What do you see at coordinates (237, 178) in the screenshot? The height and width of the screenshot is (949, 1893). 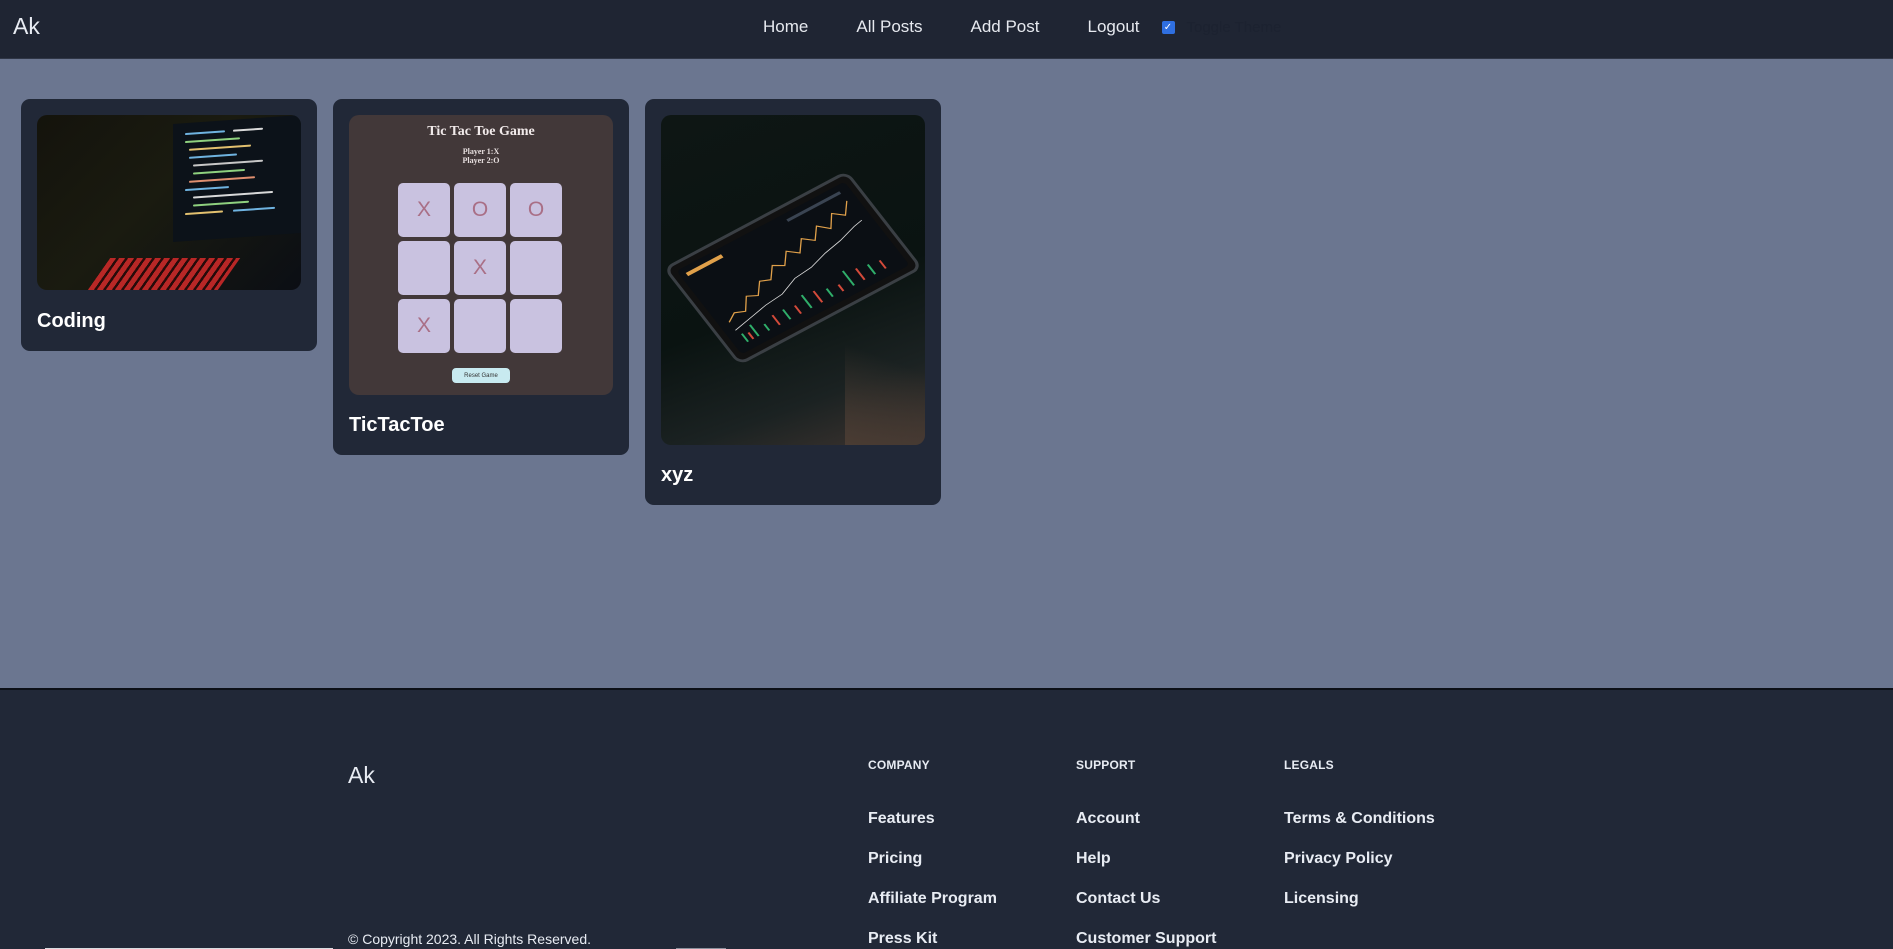 I see `laptop-screen-image` at bounding box center [237, 178].